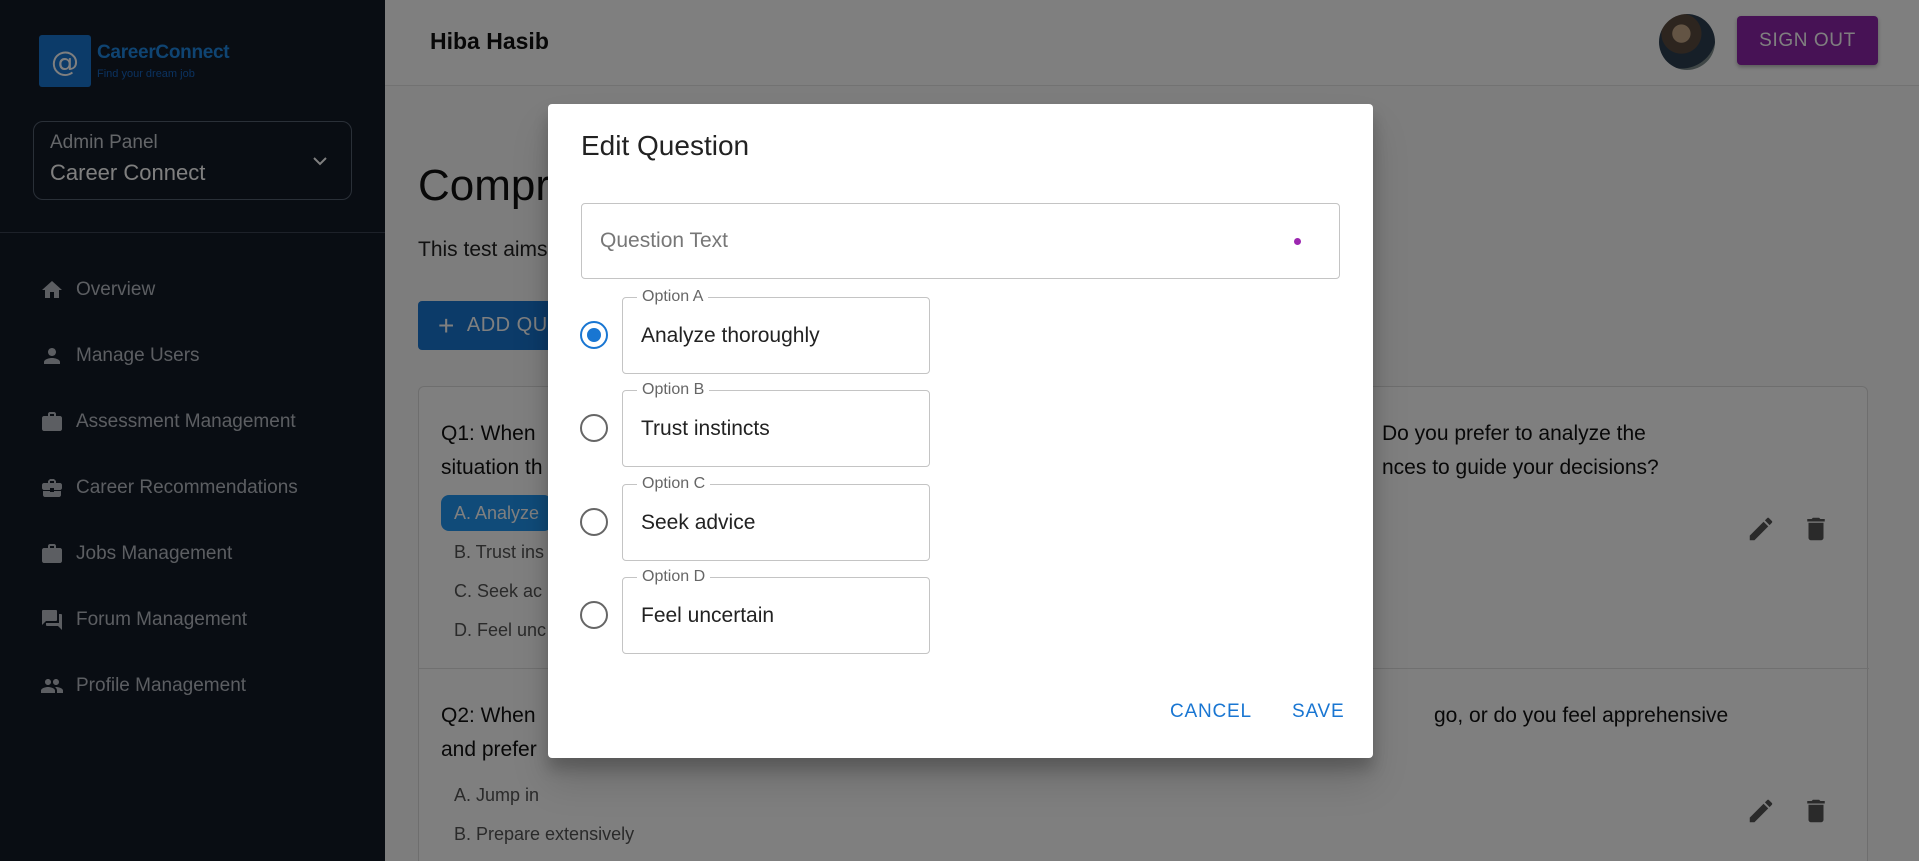 The height and width of the screenshot is (861, 1919). Describe the element at coordinates (594, 428) in the screenshot. I see `option-b-radio` at that location.